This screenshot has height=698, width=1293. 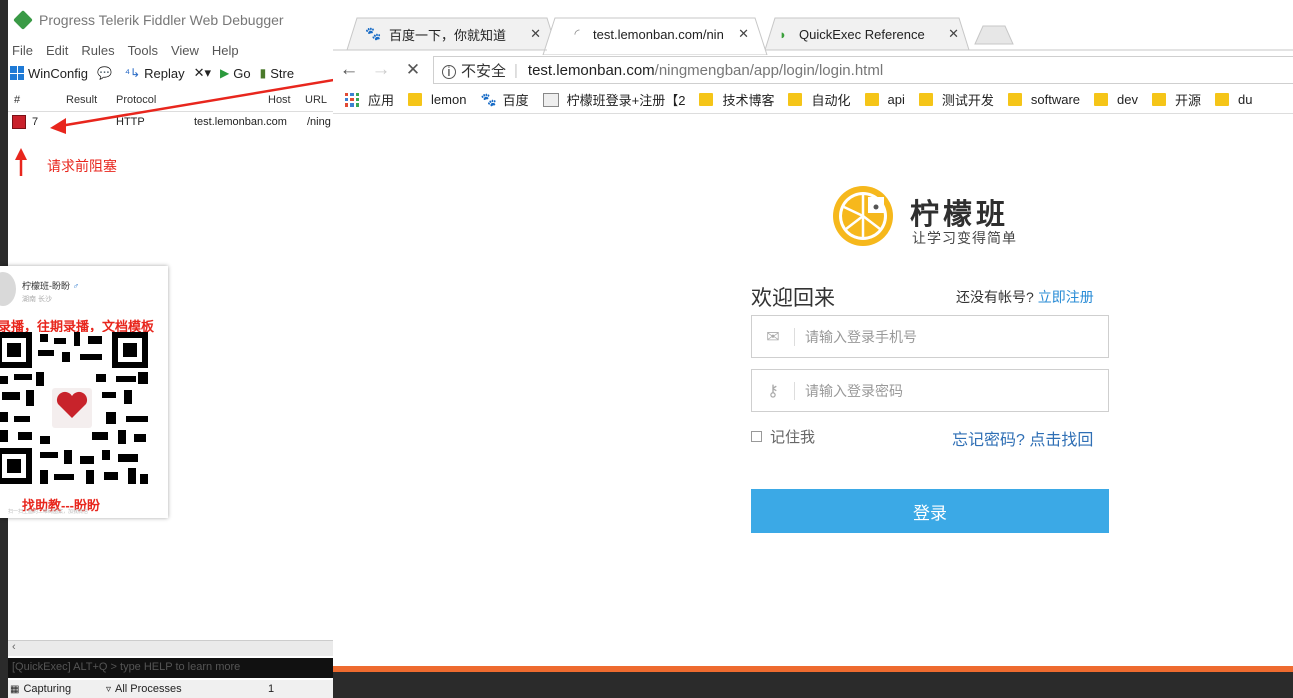 What do you see at coordinates (659, 34) in the screenshot?
I see `tab-lemonban-login: ◜ test.lemonban.com/nin ✕` at bounding box center [659, 34].